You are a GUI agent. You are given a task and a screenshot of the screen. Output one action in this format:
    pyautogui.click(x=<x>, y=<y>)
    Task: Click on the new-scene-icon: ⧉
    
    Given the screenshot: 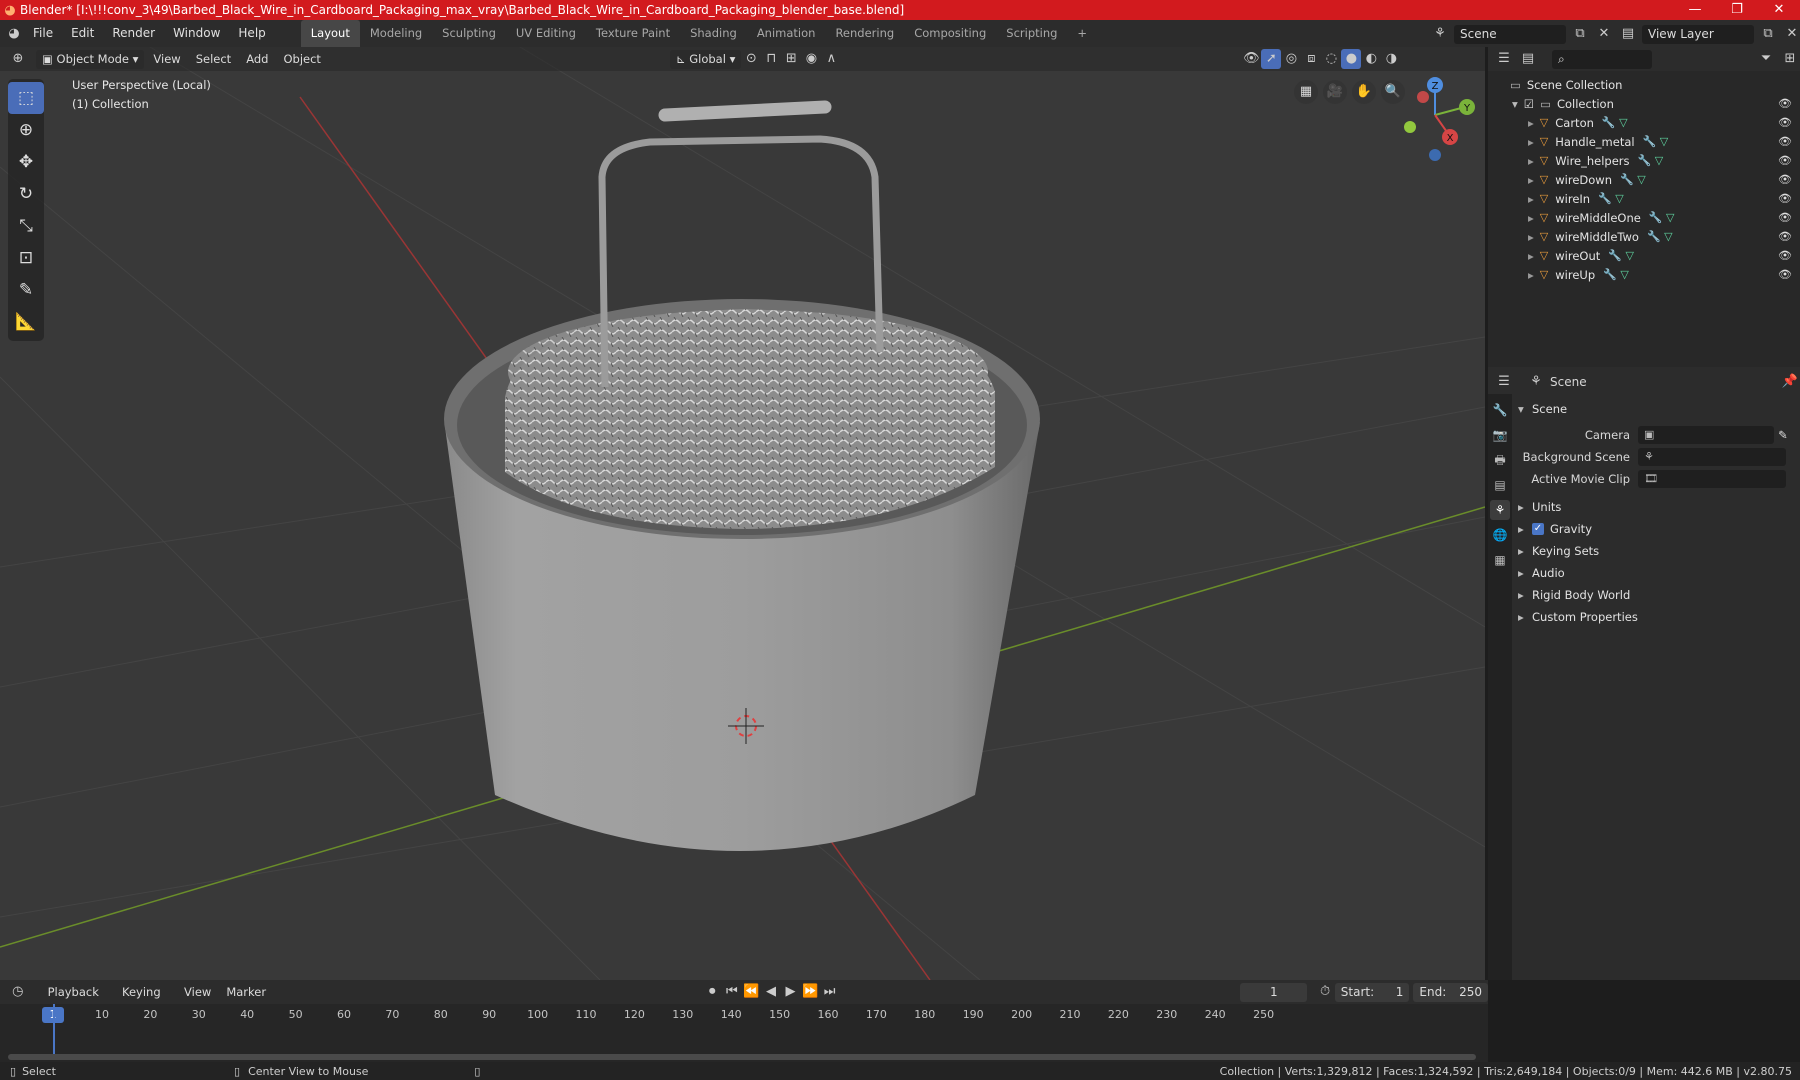 What is the action you would take?
    pyautogui.click(x=1580, y=34)
    